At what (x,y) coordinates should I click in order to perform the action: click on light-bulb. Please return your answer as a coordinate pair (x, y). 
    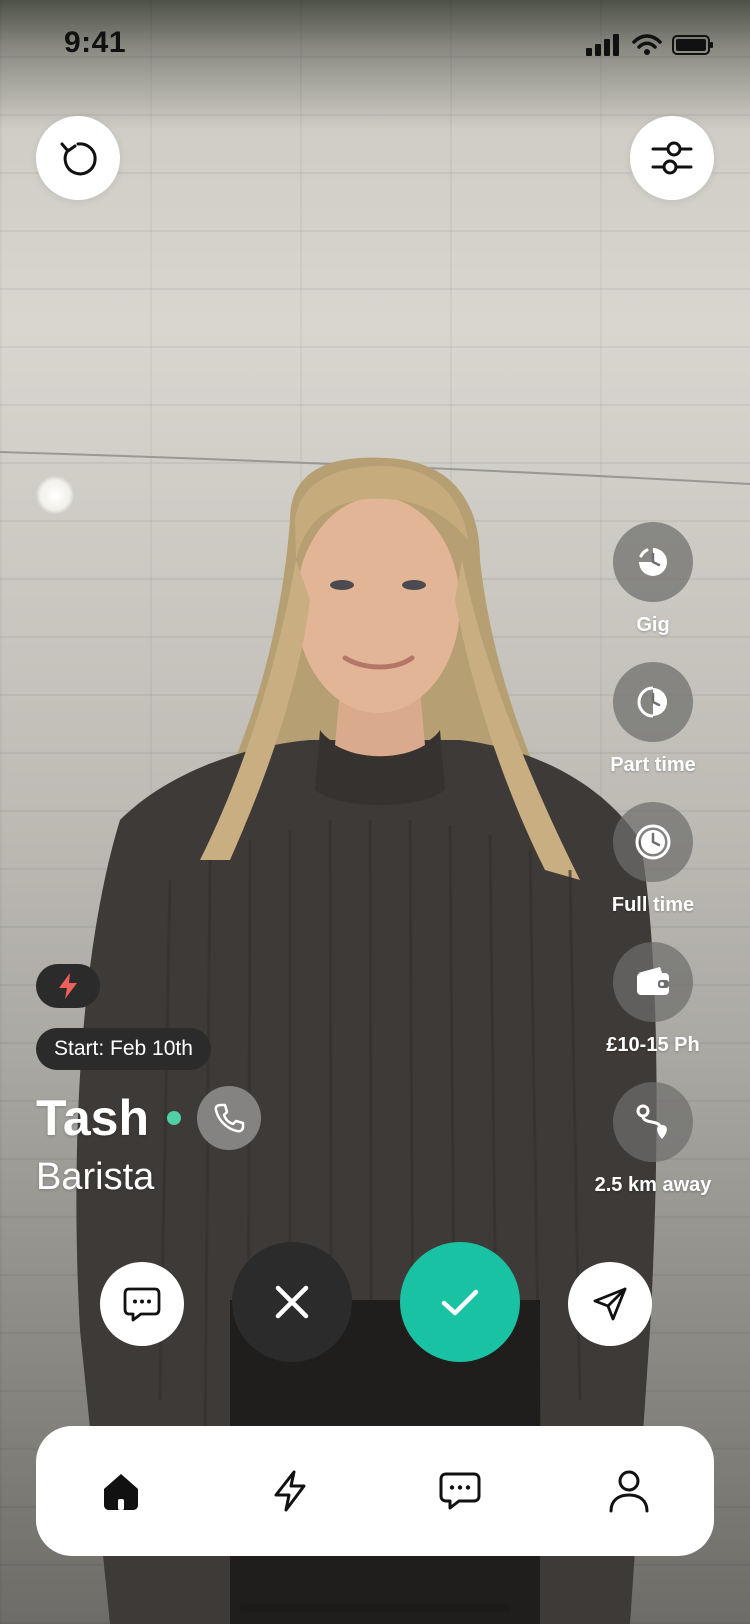
    Looking at the image, I should click on (55, 495).